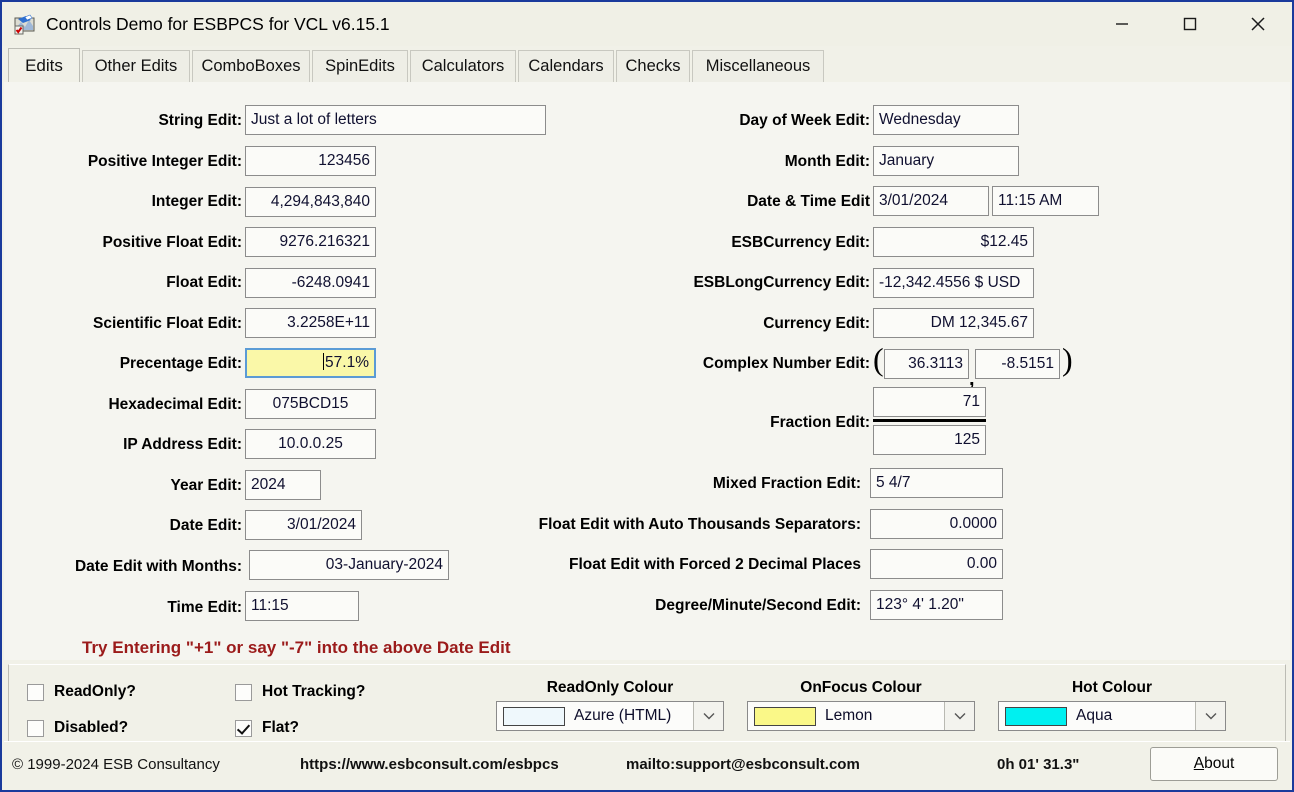 The image size is (1294, 792). What do you see at coordinates (463, 66) in the screenshot?
I see `tab-calculators: Calculators` at bounding box center [463, 66].